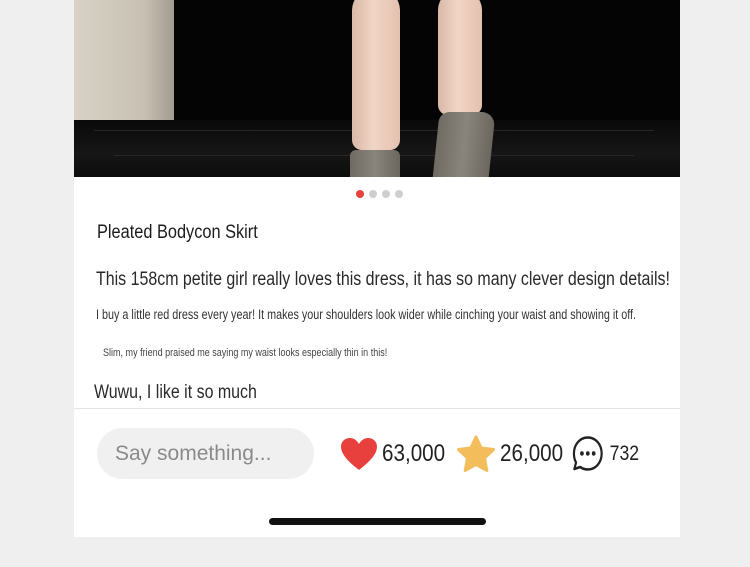 The height and width of the screenshot is (567, 750). Describe the element at coordinates (460, 57) in the screenshot. I see `photo-leg-right` at that location.